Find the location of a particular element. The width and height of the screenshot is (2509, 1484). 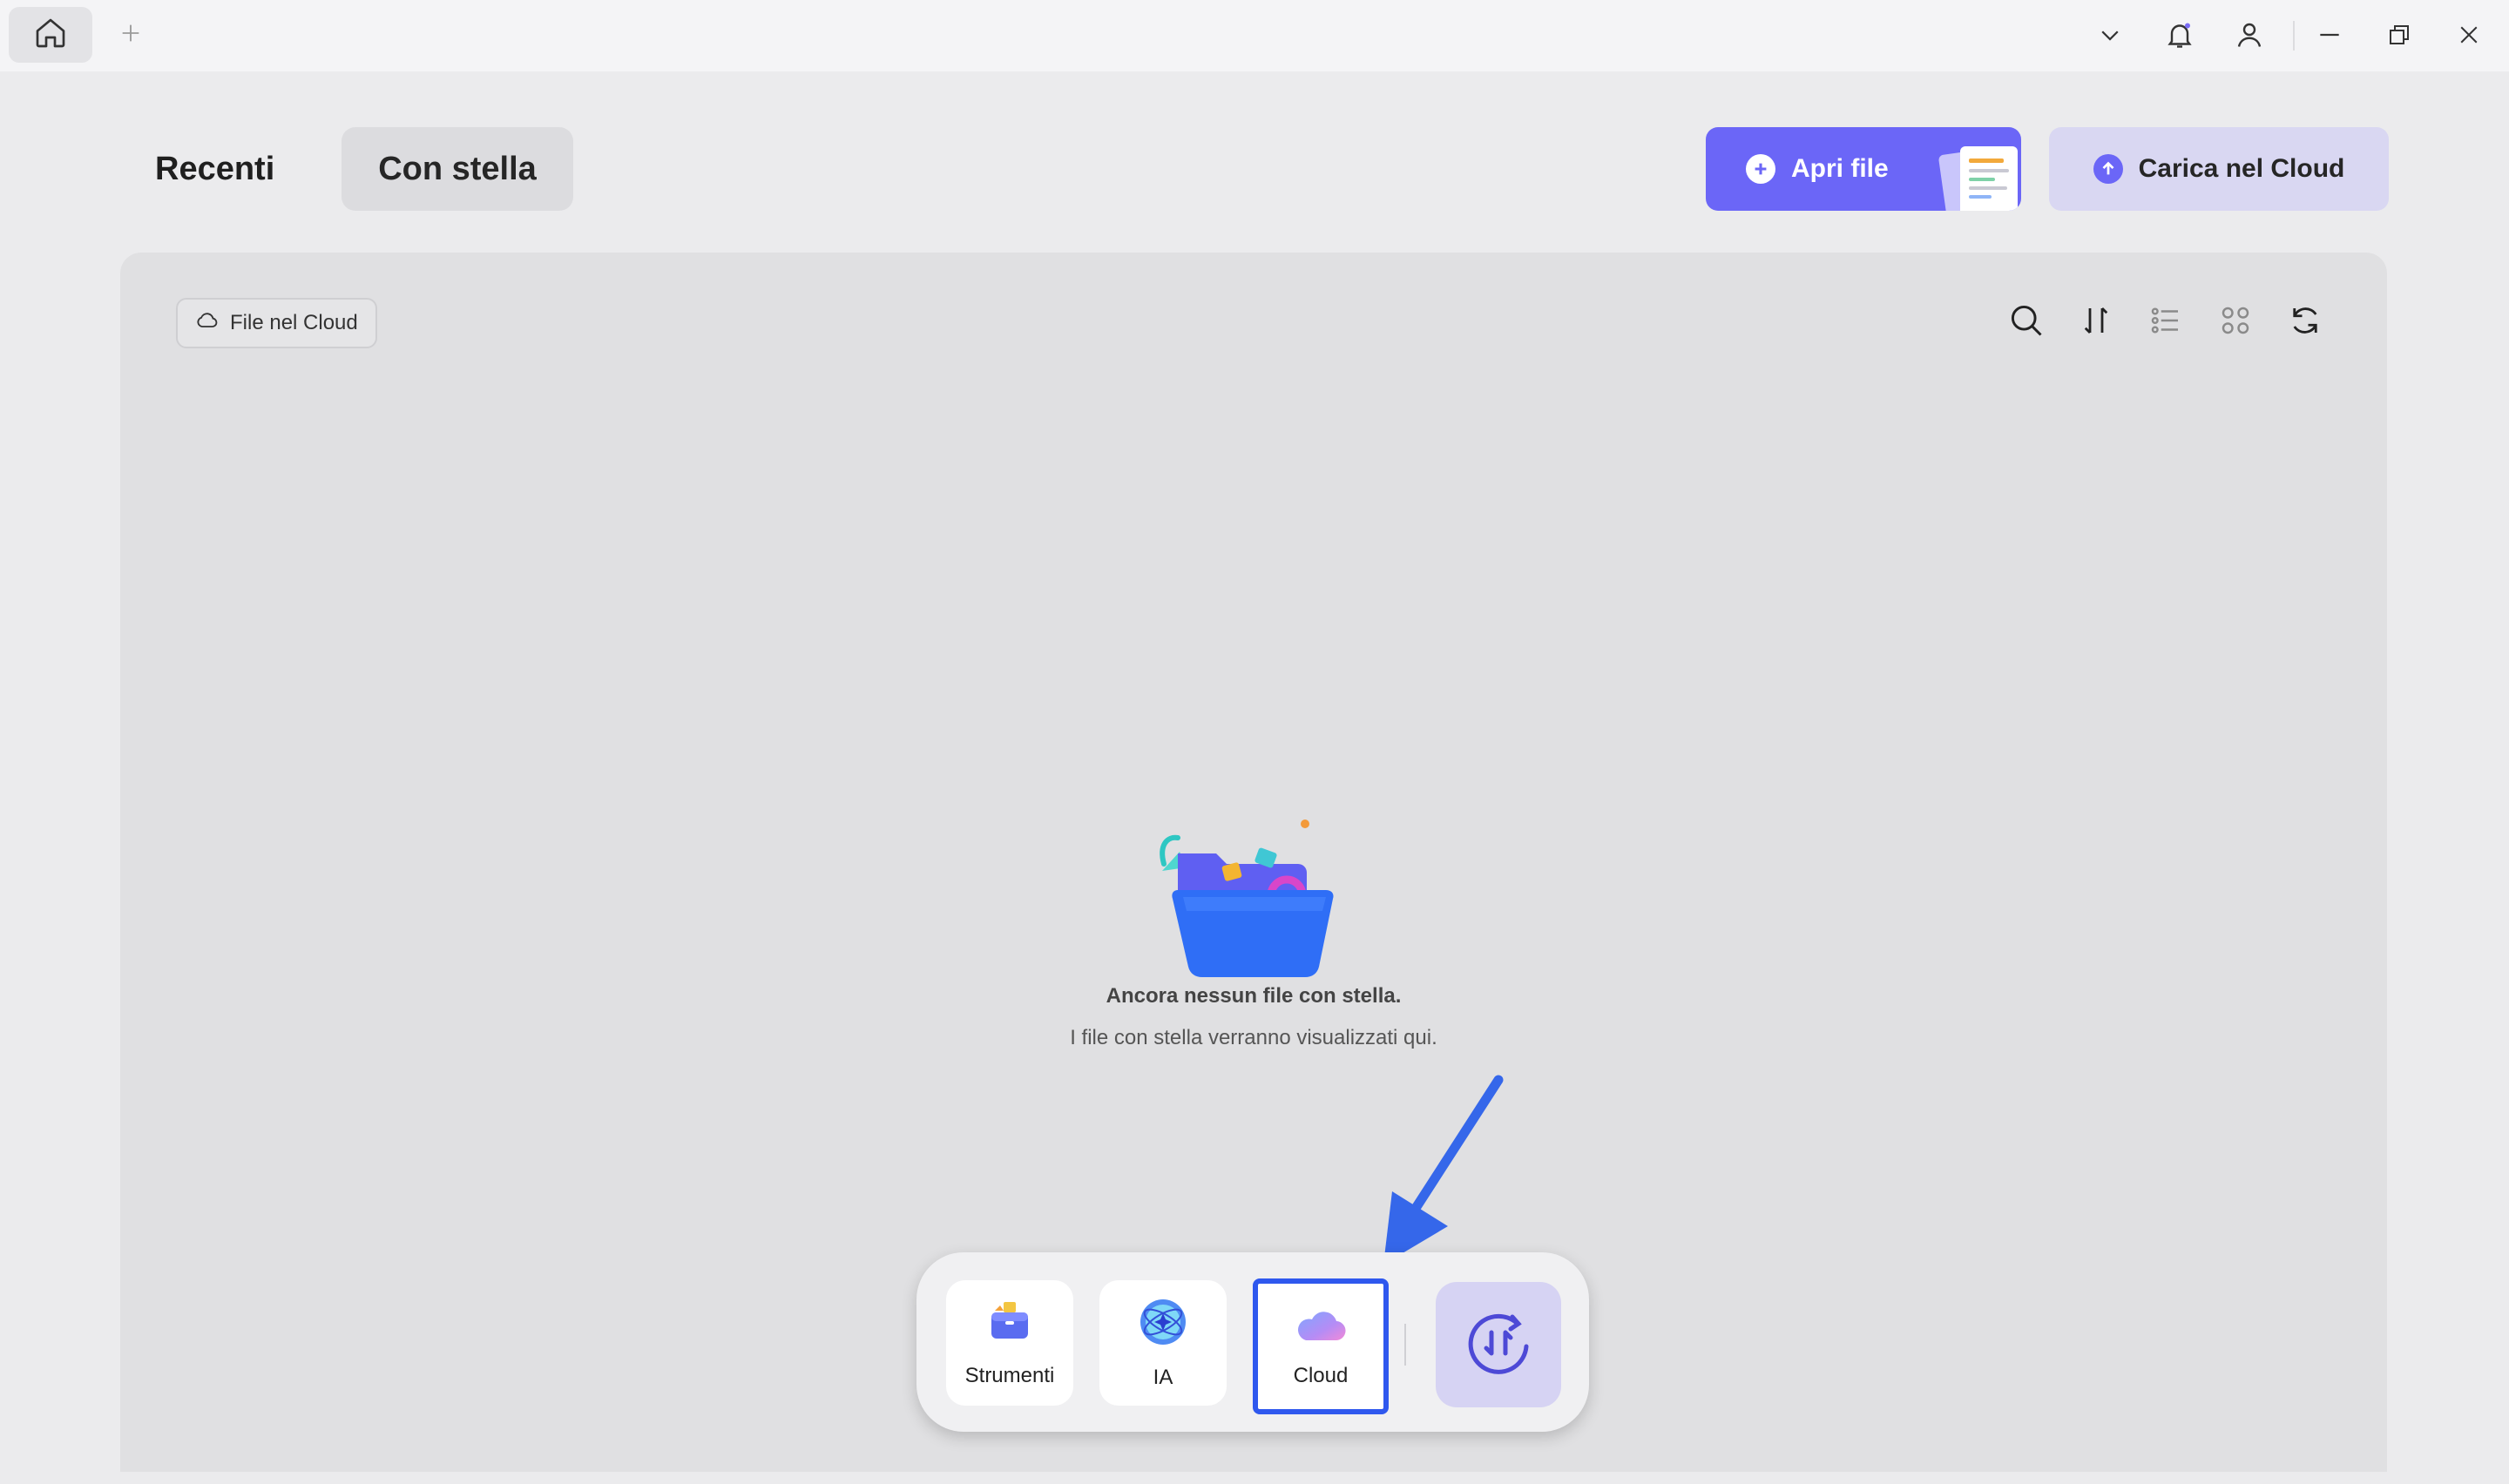

refresh-button is located at coordinates (2305, 322).